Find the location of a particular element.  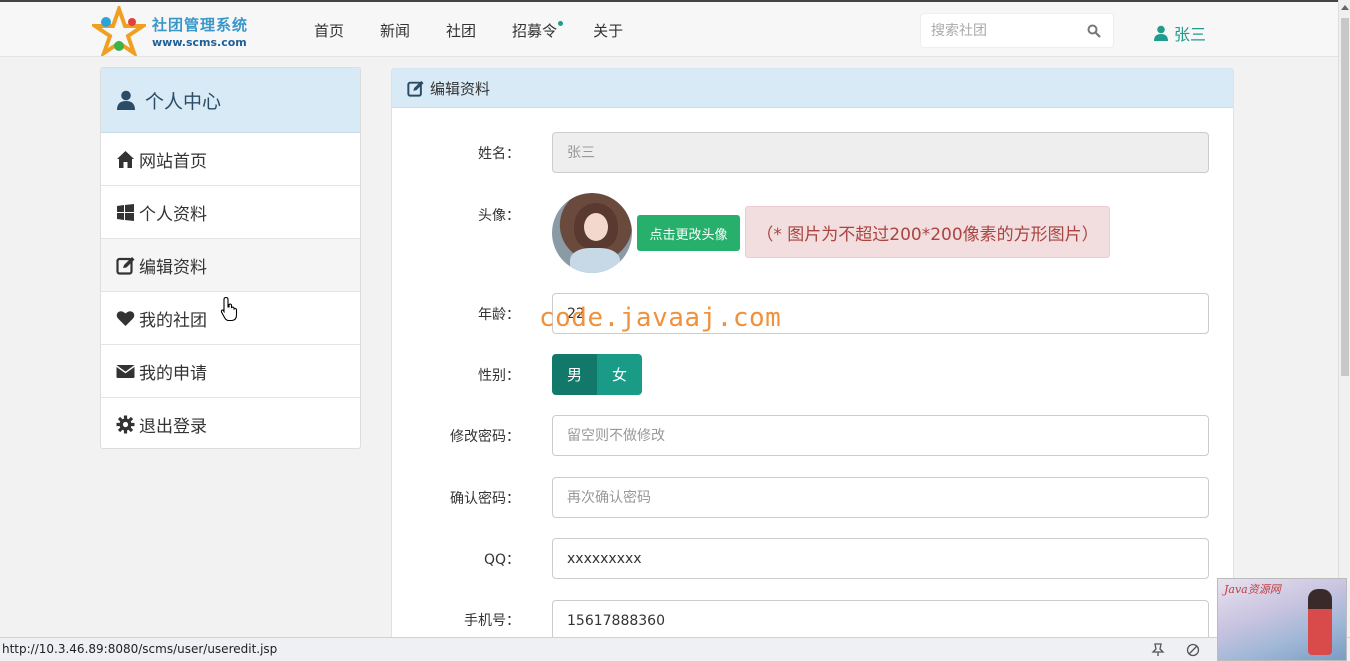

corner-ad-image: Java资源网 is located at coordinates (1282, 619).